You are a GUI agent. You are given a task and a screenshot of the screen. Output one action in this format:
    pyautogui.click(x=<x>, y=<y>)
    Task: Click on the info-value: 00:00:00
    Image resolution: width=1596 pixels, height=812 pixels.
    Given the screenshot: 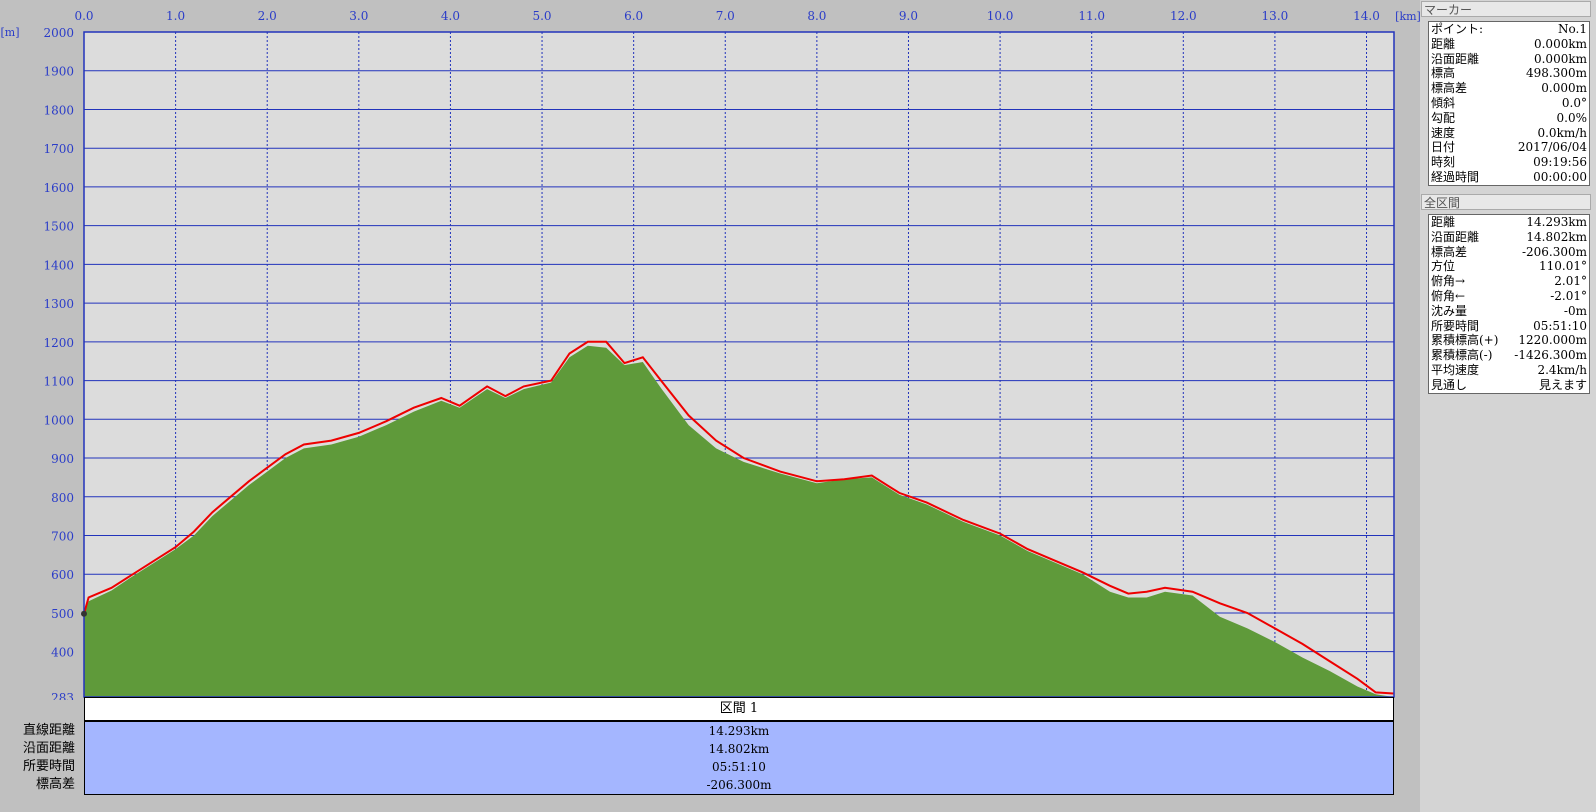 What is the action you would take?
    pyautogui.click(x=1560, y=176)
    